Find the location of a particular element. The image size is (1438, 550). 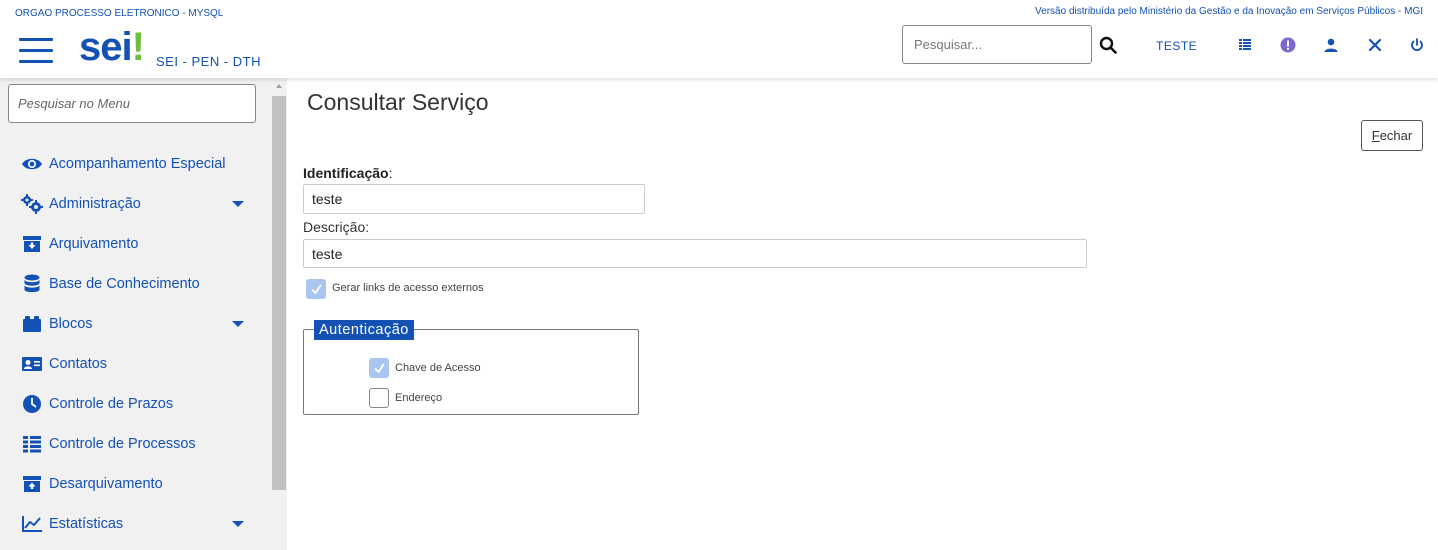

power-icon is located at coordinates (1417, 45).